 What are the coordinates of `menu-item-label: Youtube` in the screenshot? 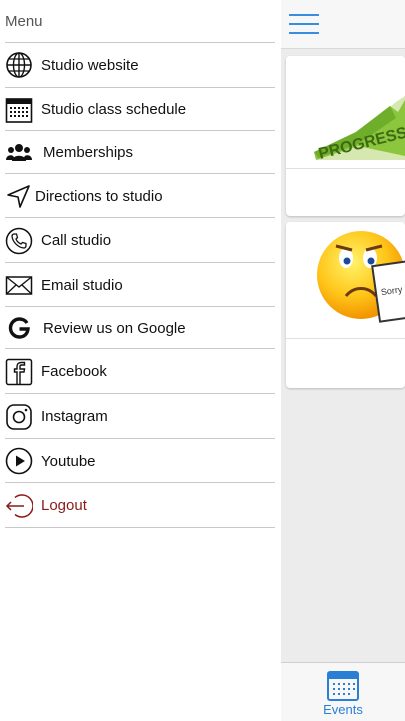 It's located at (68, 461).